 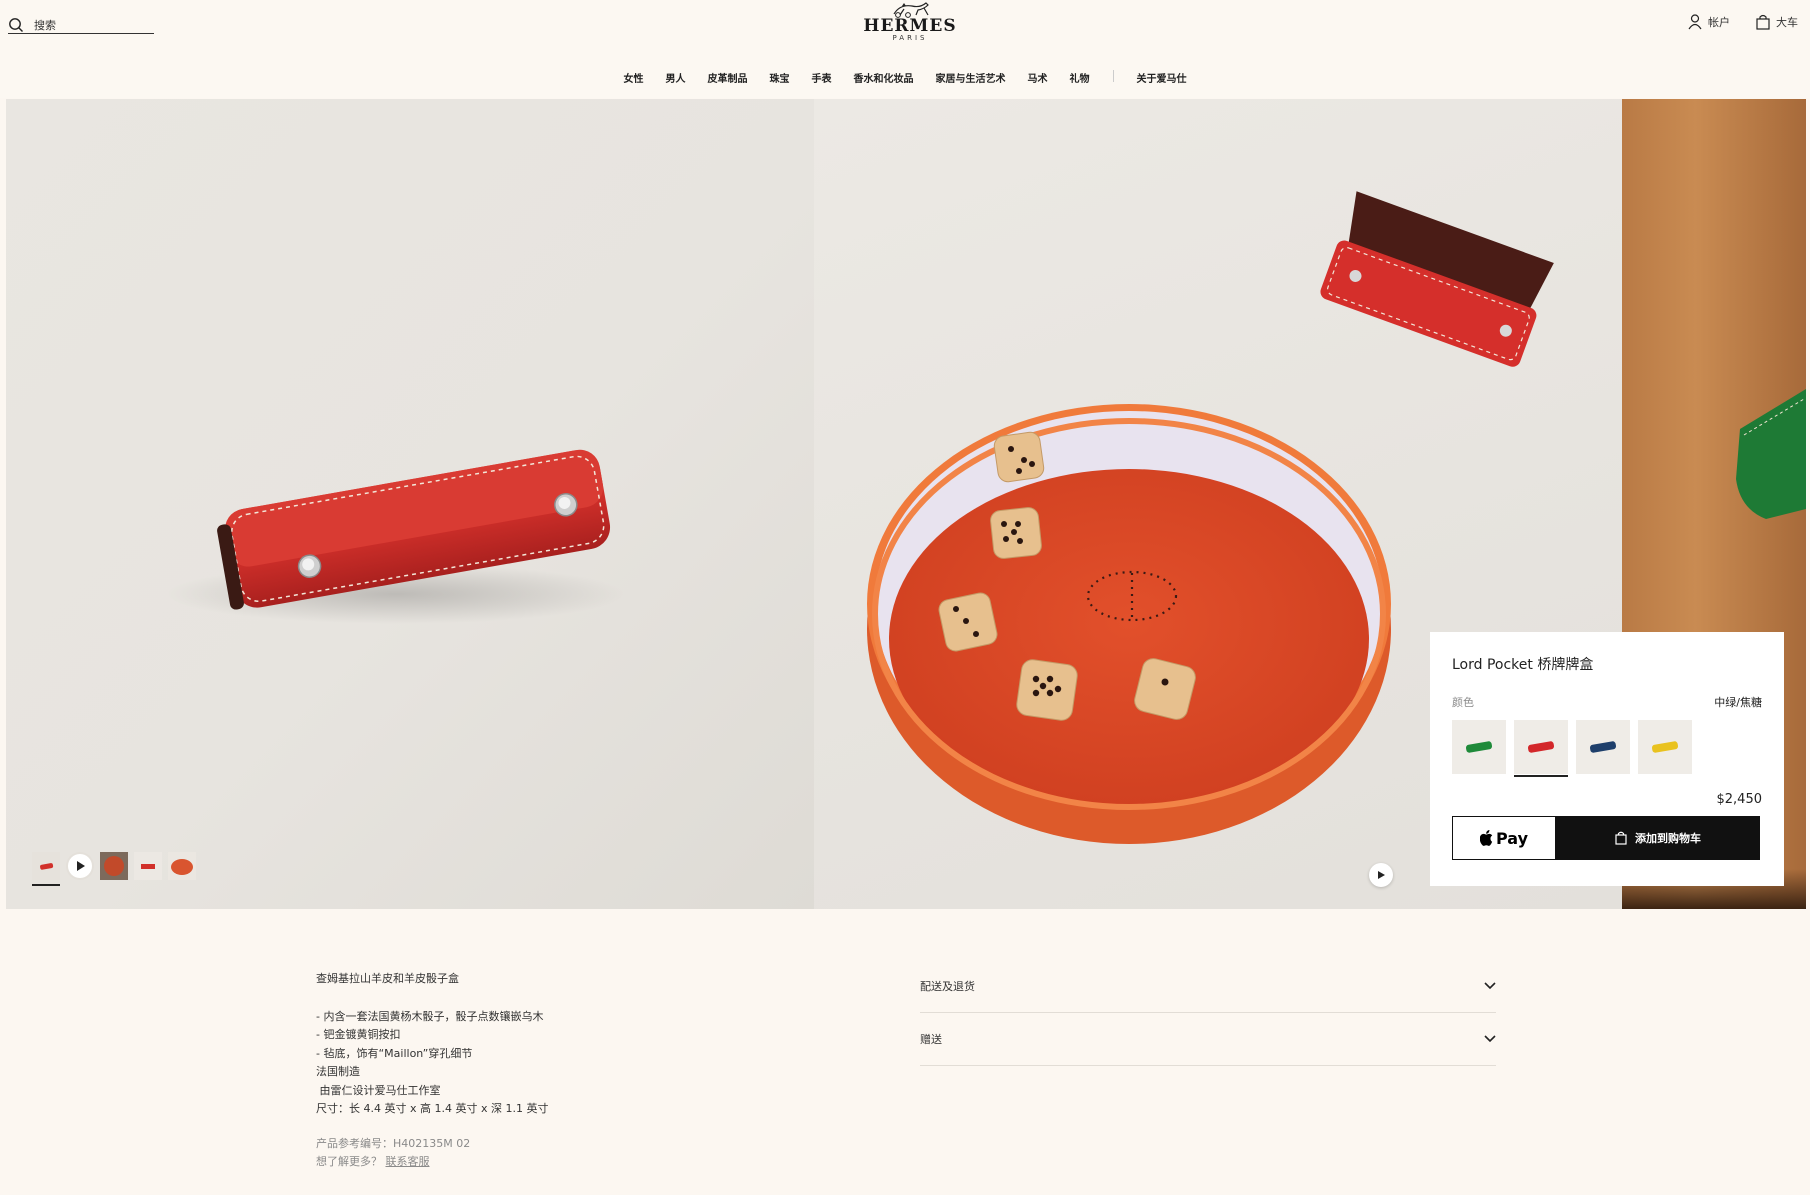 I want to click on thumb-dice-tray, so click(x=114, y=866).